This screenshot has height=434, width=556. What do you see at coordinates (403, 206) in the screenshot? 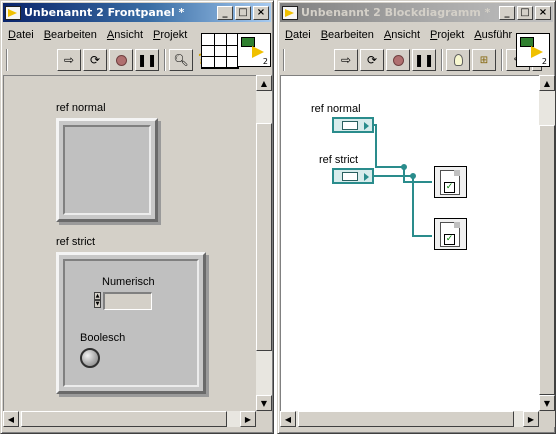
I see `wire-ref-strict` at bounding box center [403, 206].